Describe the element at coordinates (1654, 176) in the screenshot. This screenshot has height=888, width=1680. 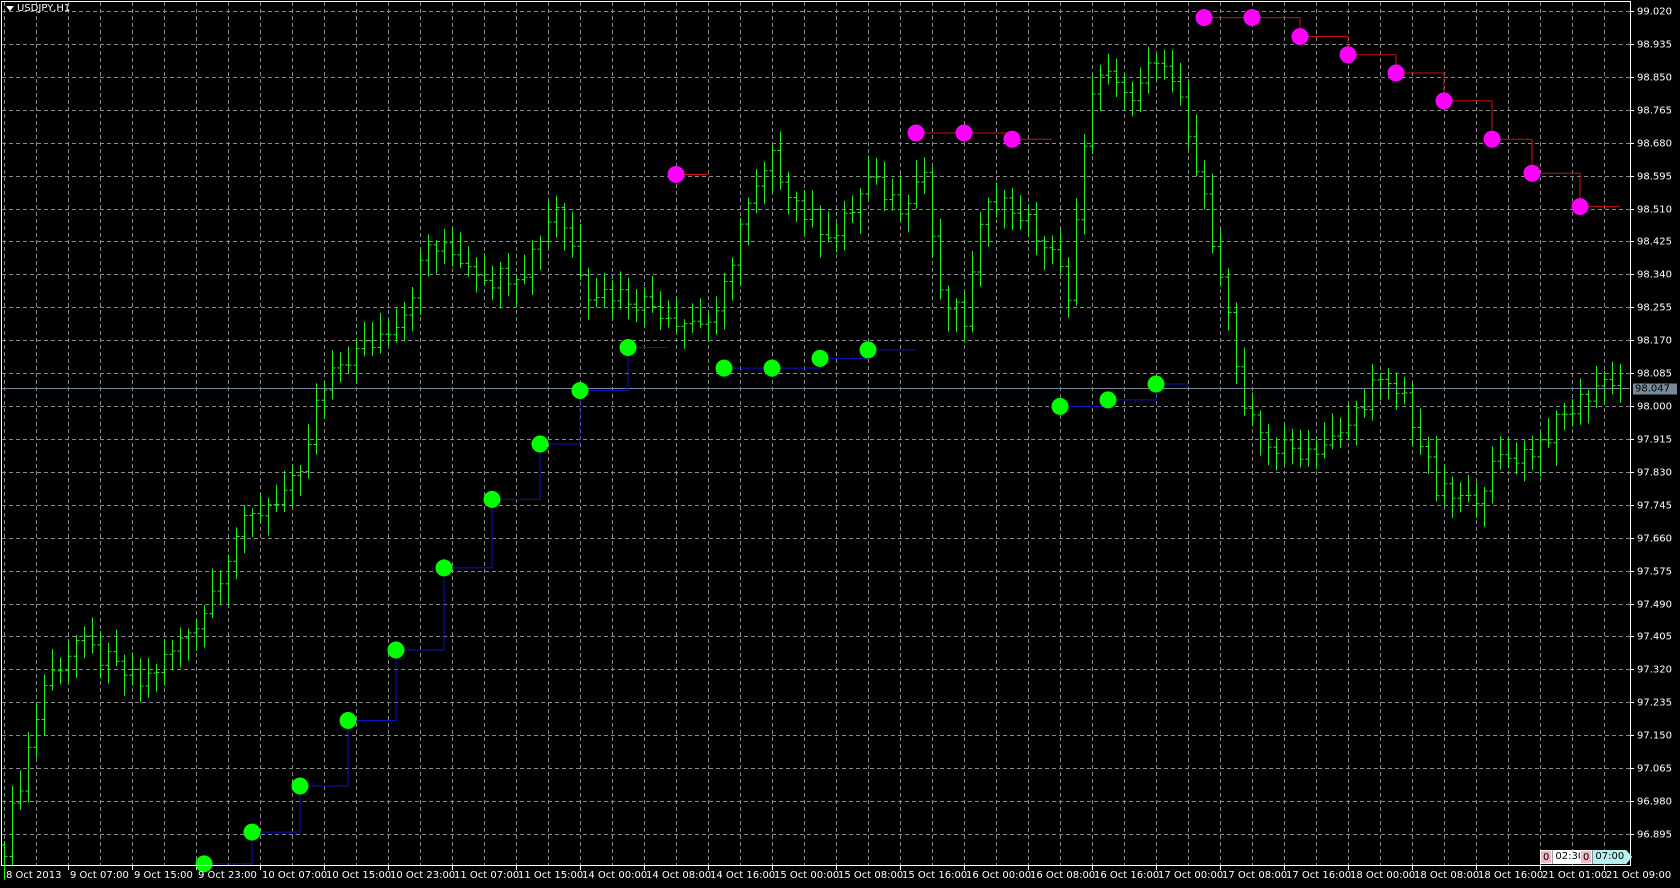
I see `price-tick-label: 98.595` at that location.